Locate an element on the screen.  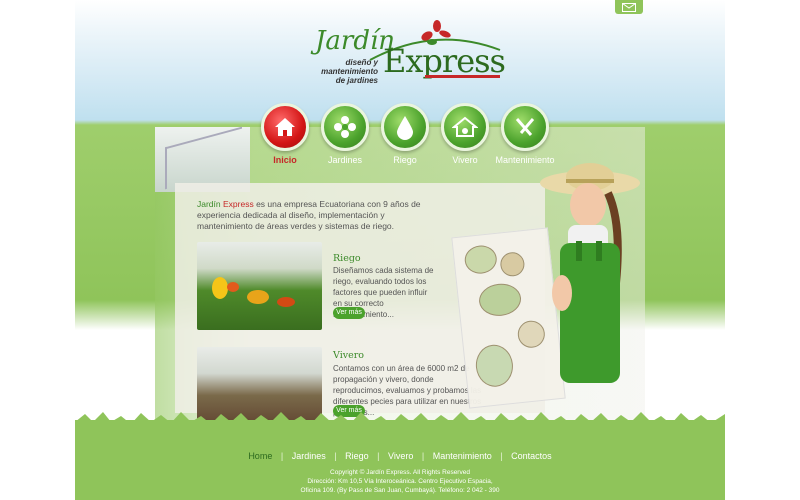
greenhouse-icon is located at coordinates (465, 126).